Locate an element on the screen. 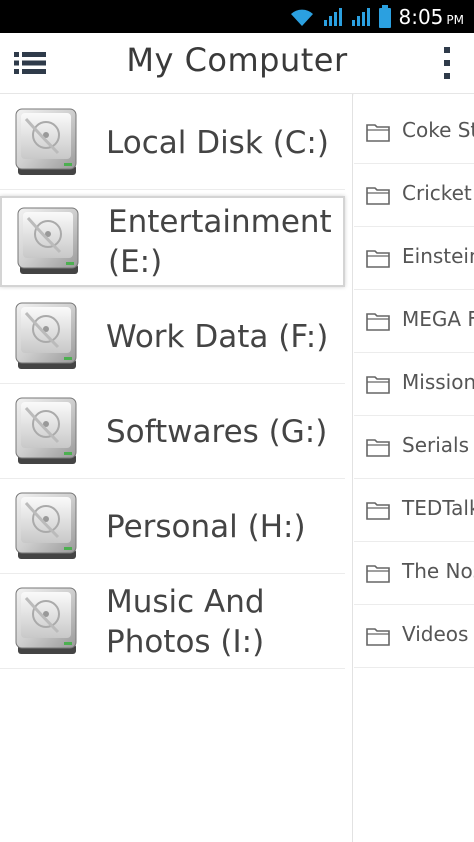 This screenshot has width=474, height=842. folder-label: Coke Studio is located at coordinates (438, 130).